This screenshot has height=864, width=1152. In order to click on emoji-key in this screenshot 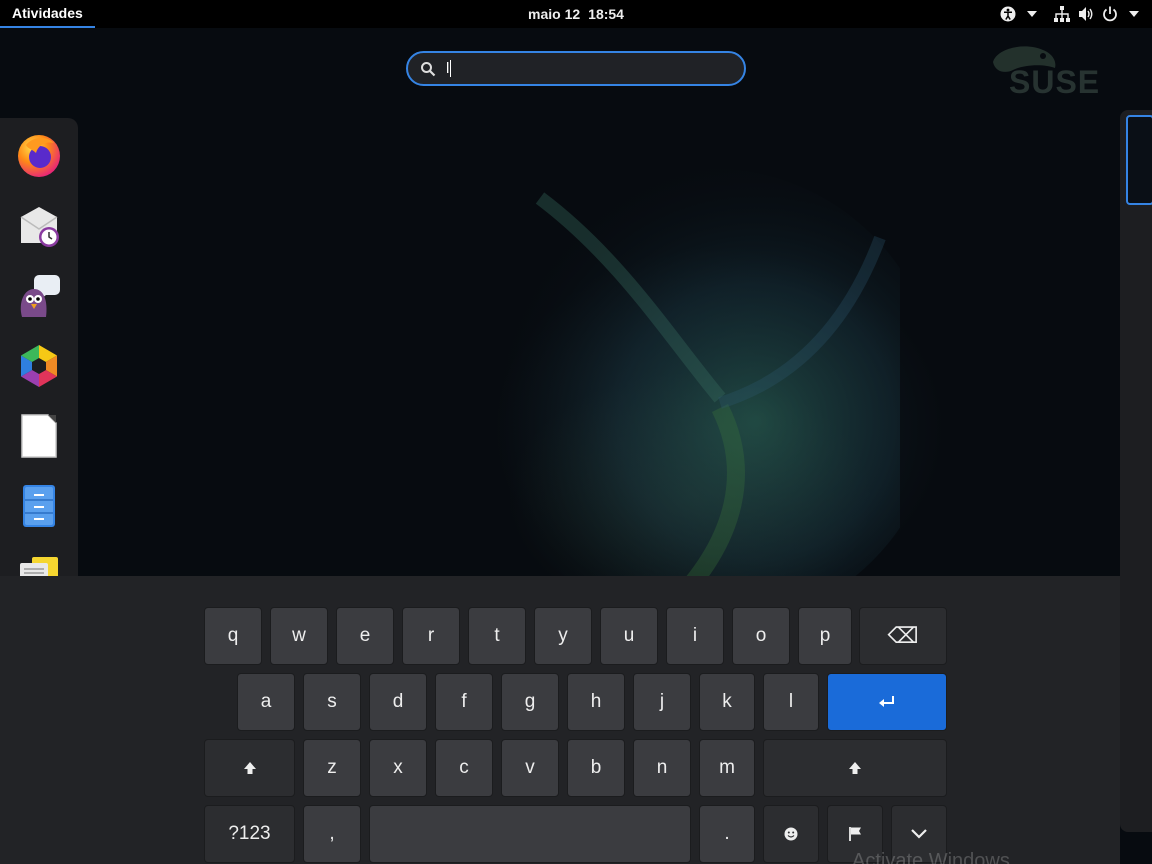, I will do `click(791, 834)`.